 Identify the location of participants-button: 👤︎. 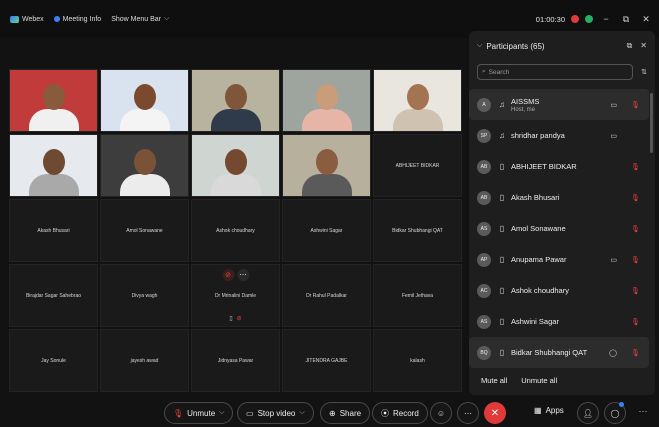
(588, 413).